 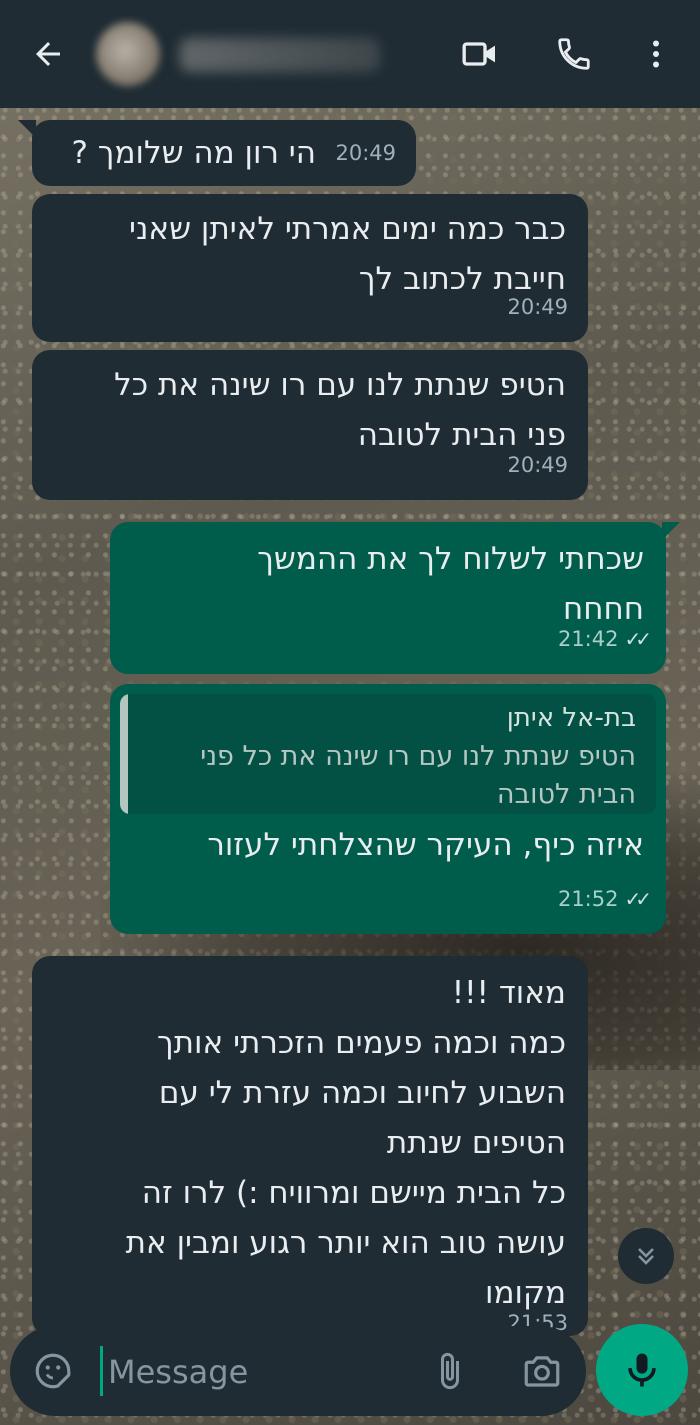 I want to click on message-text: איזה כיף, העיקר שהצלחתי לעזור, so click(x=425, y=845).